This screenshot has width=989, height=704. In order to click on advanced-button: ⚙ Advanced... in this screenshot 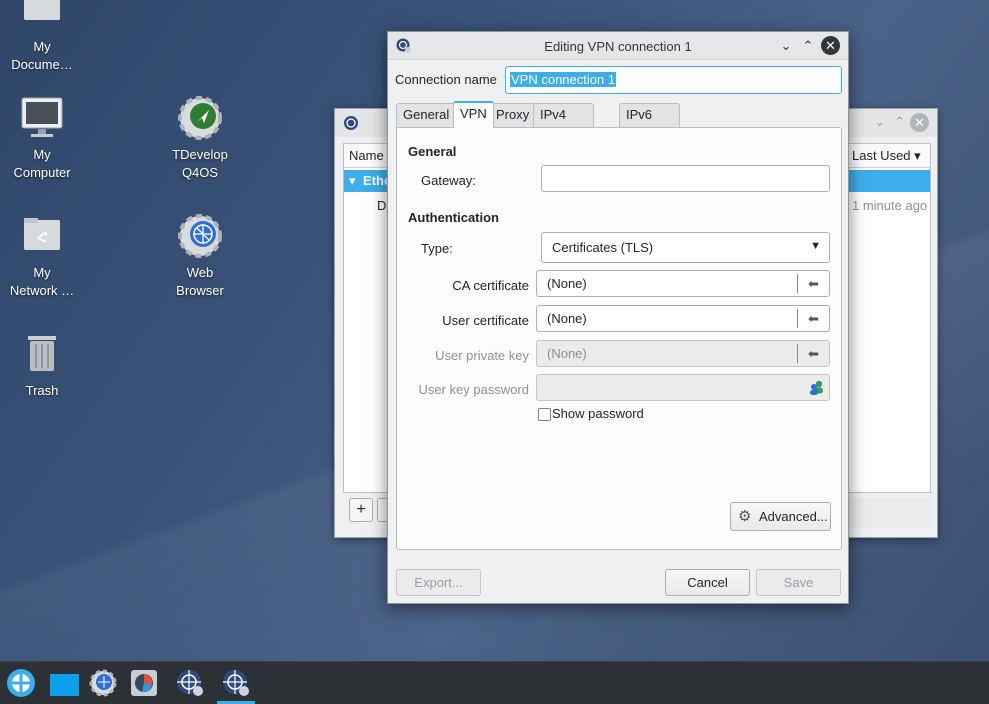, I will do `click(780, 516)`.